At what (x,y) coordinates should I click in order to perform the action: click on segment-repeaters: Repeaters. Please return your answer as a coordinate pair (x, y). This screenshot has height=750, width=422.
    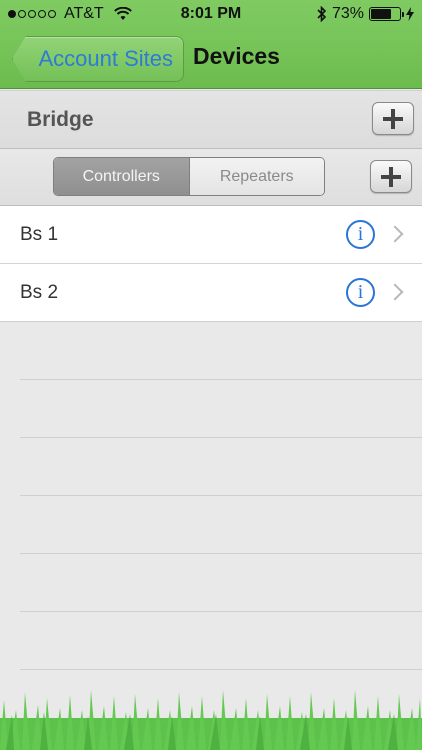
    Looking at the image, I should click on (256, 176).